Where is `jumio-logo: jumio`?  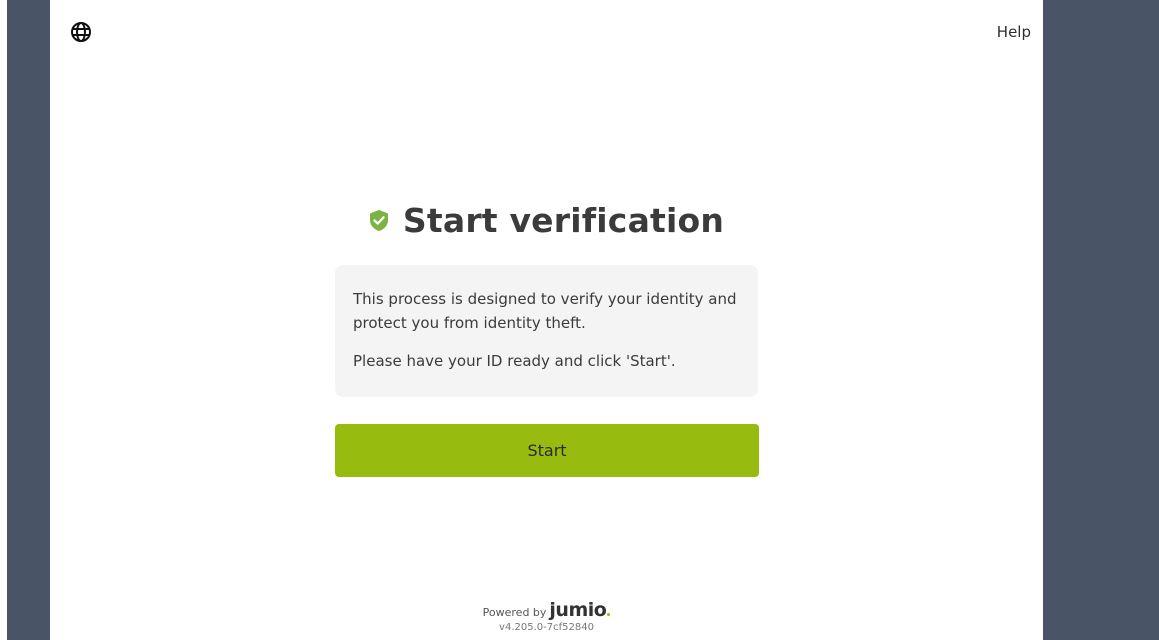 jumio-logo: jumio is located at coordinates (580, 610).